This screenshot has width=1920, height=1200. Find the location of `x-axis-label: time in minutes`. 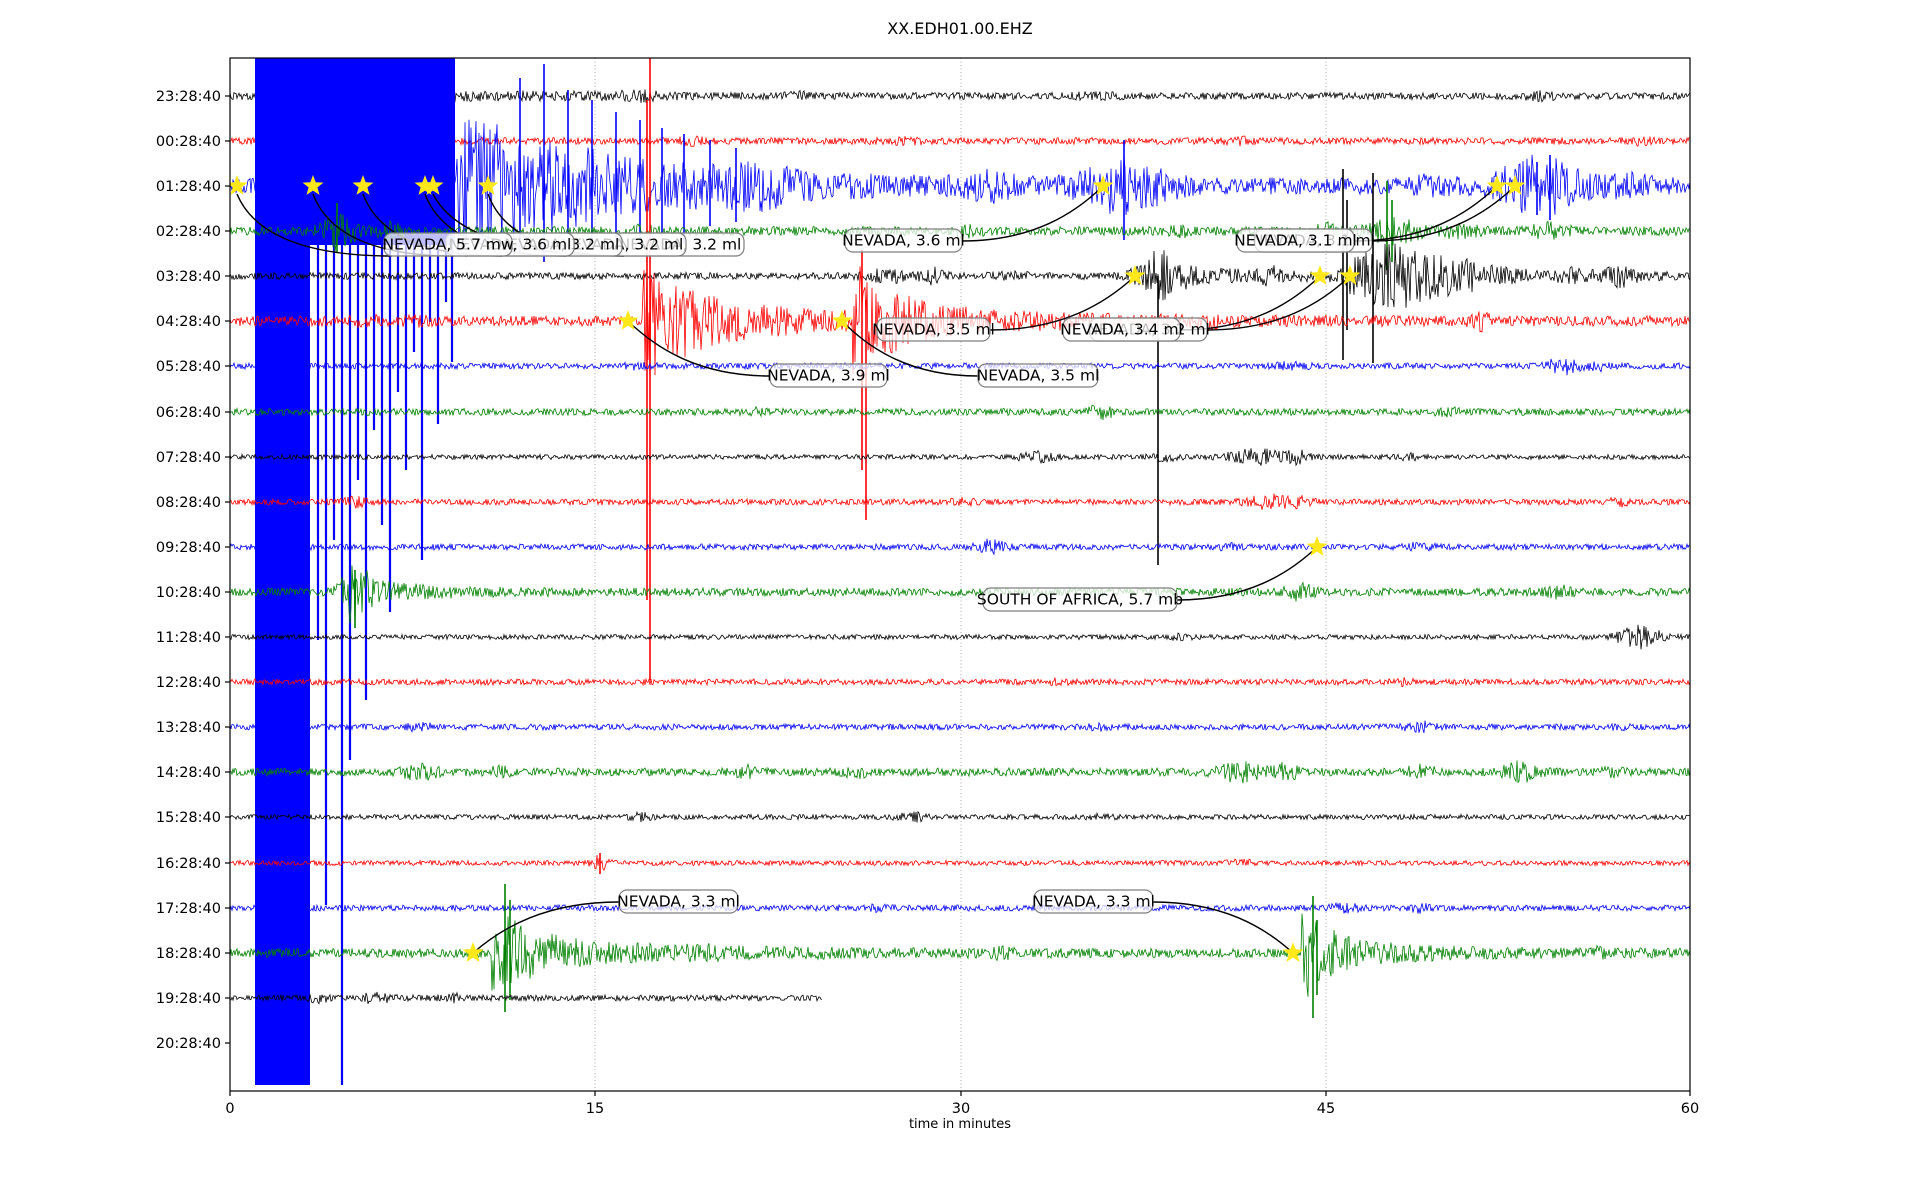

x-axis-label: time in minutes is located at coordinates (960, 1124).